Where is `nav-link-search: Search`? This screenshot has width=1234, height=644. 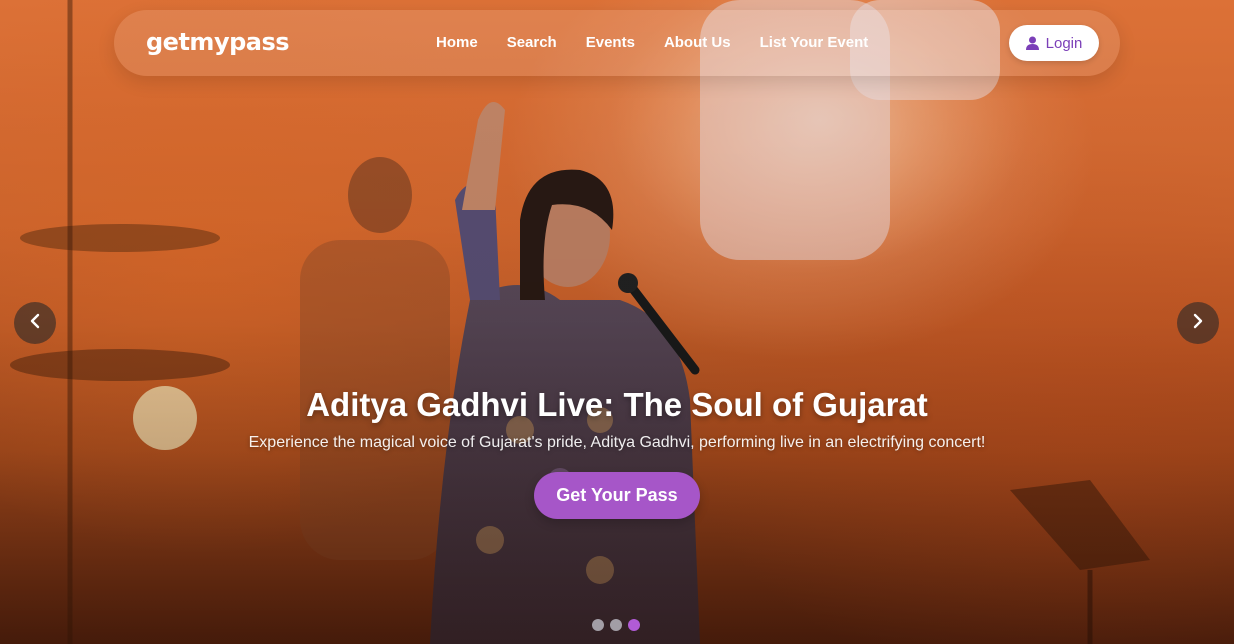
nav-link-search: Search is located at coordinates (532, 42).